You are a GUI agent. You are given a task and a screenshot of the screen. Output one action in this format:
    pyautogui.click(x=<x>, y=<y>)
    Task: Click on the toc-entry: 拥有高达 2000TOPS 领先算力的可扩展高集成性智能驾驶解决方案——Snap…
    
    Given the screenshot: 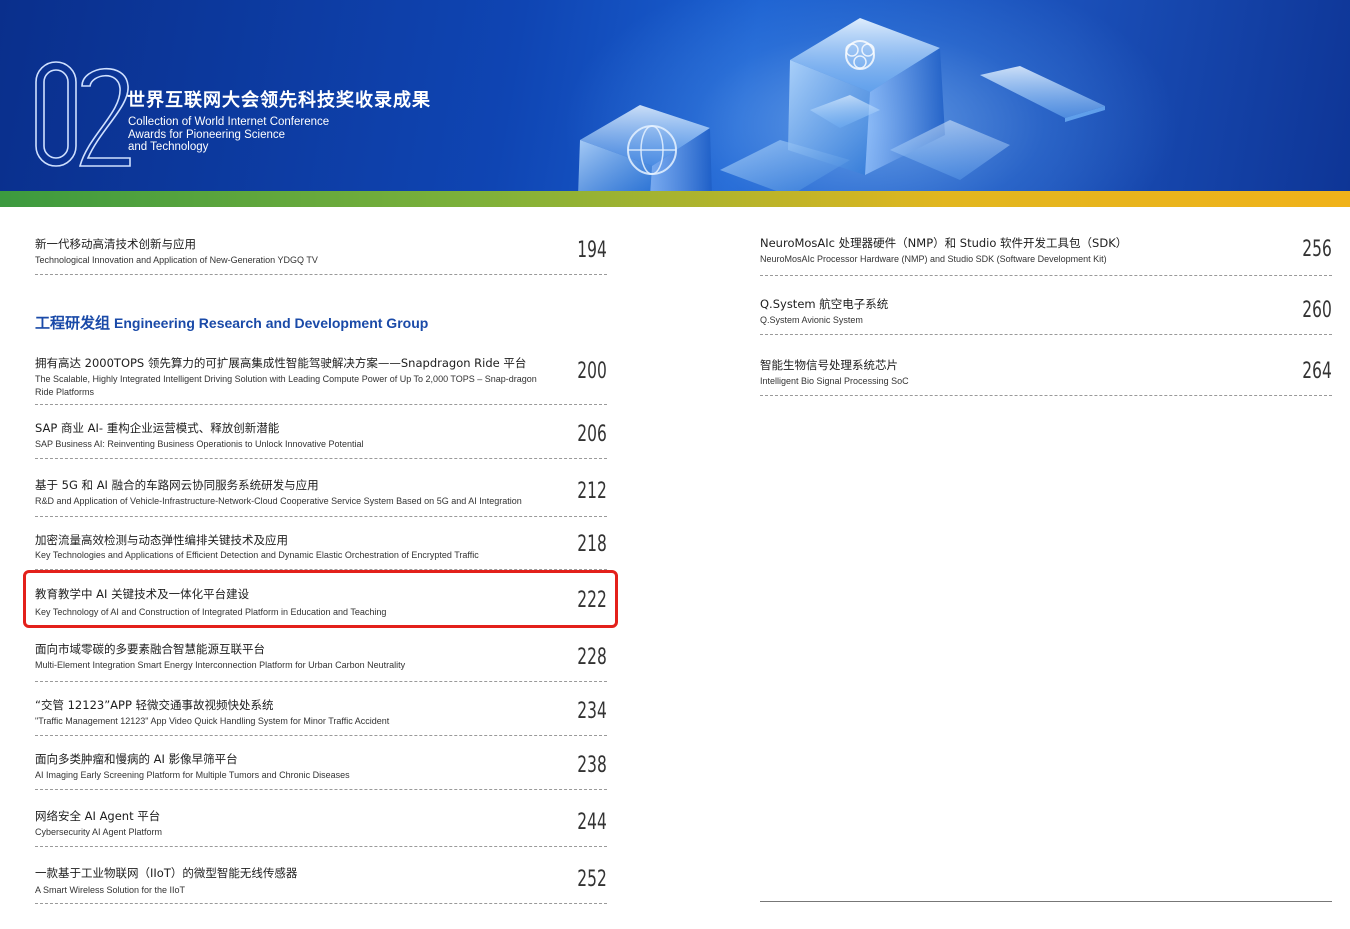 What is the action you would take?
    pyautogui.click(x=321, y=380)
    